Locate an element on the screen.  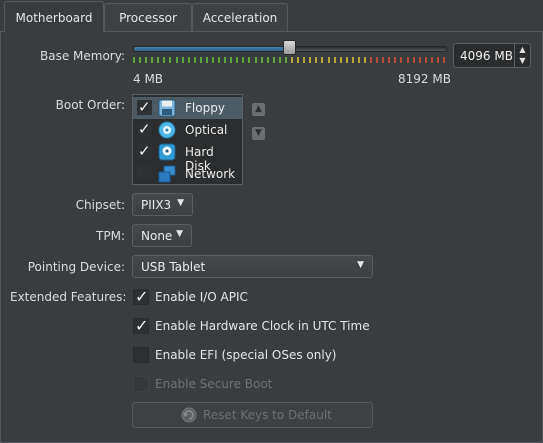
tpm-value: None is located at coordinates (157, 236).